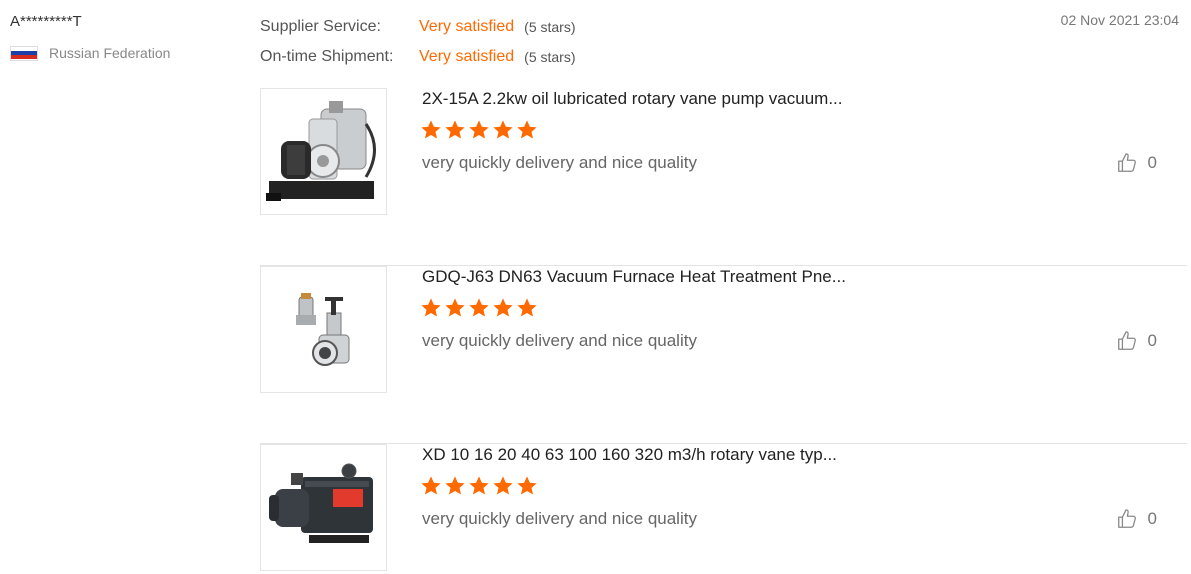 The image size is (1191, 574). What do you see at coordinates (110, 53) in the screenshot?
I see `country-name: Russian Federation` at bounding box center [110, 53].